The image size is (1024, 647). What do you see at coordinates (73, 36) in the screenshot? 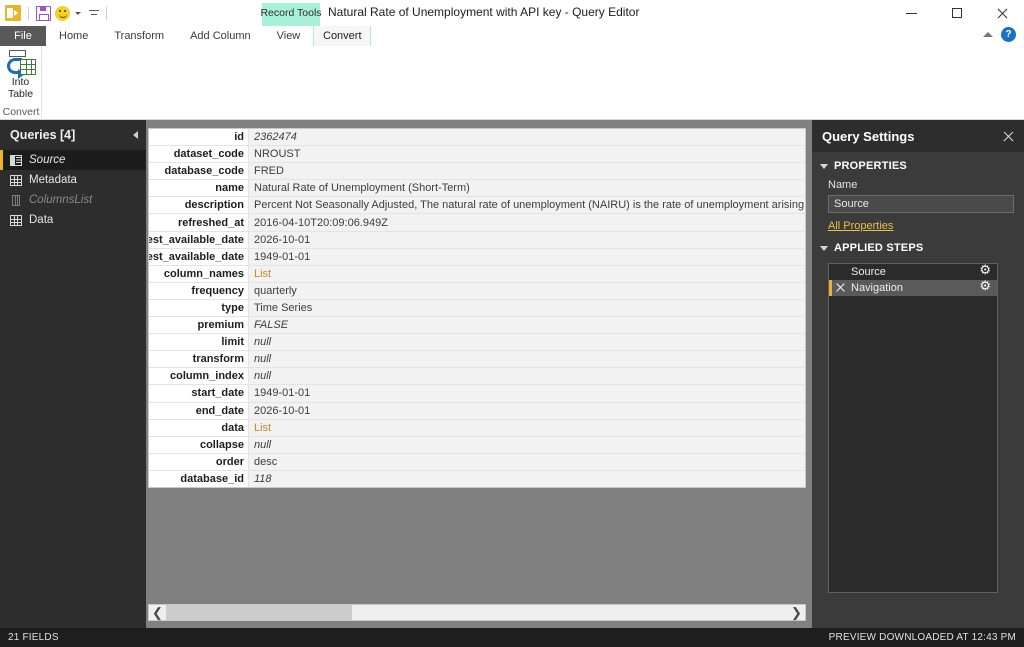
I see `tab-home: Home` at bounding box center [73, 36].